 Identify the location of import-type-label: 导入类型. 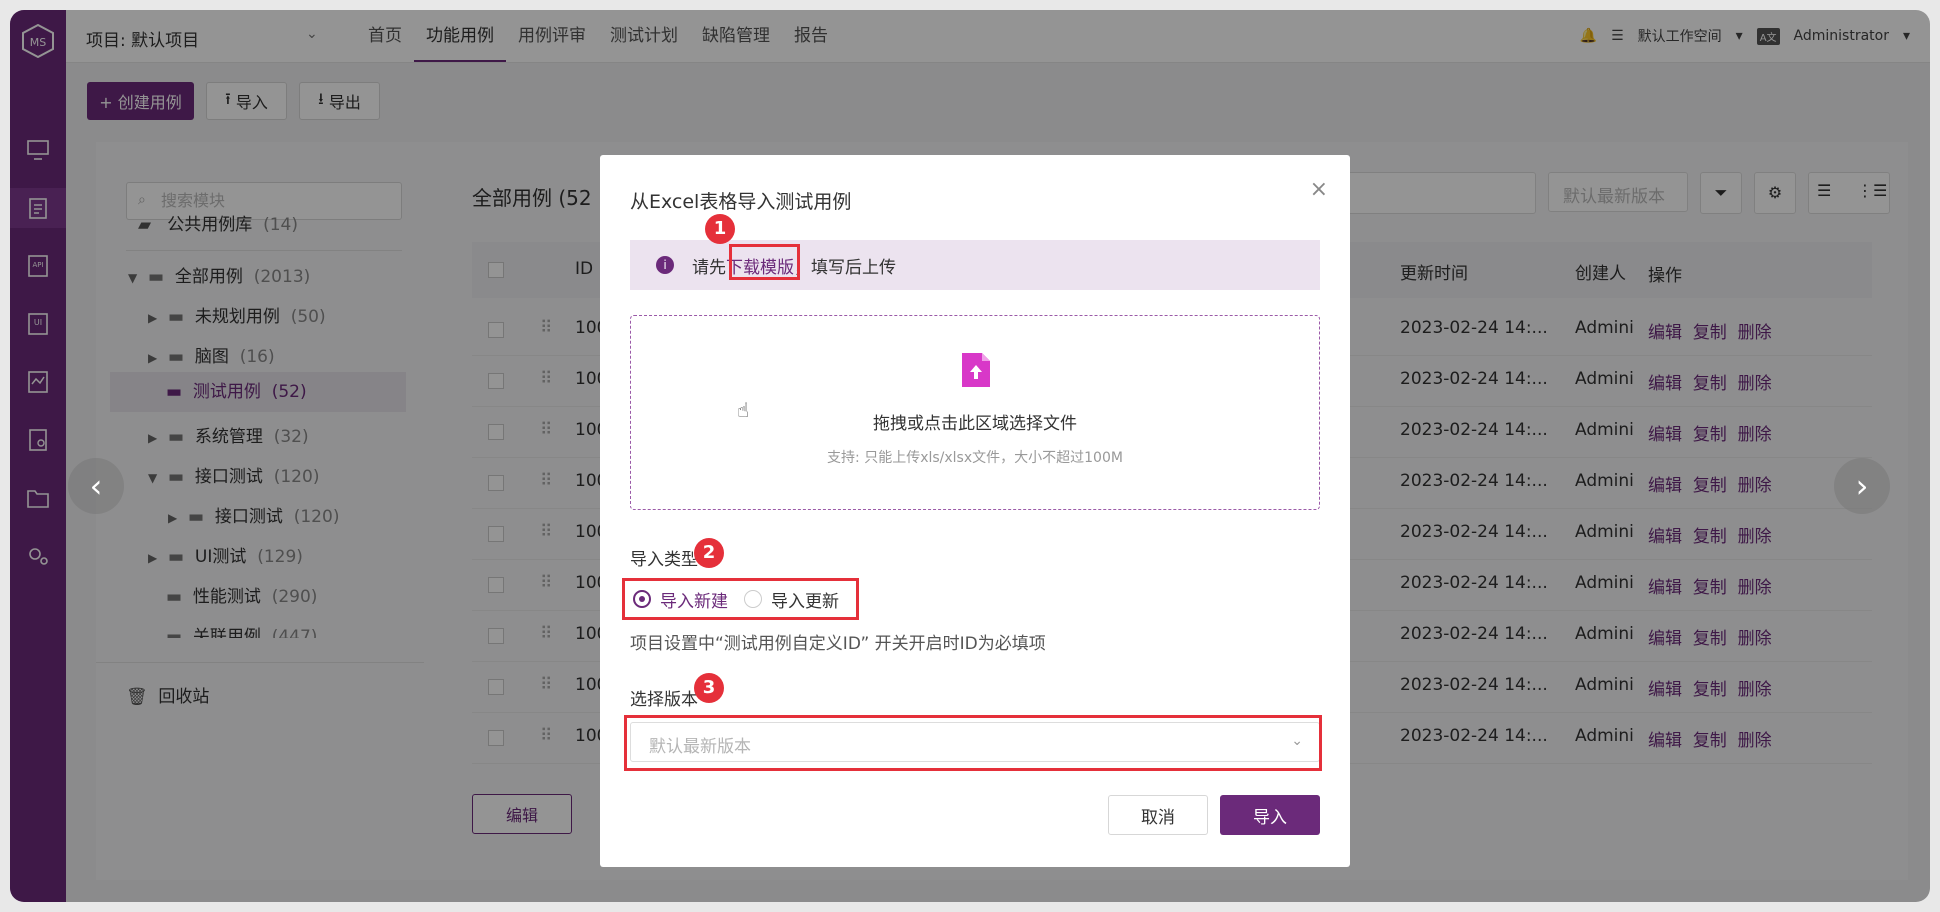
(664, 560).